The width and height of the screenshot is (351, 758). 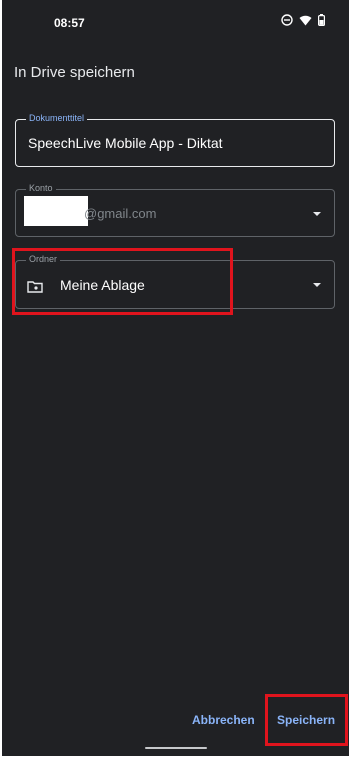 What do you see at coordinates (57, 118) in the screenshot?
I see `document-title-label: Dokumenttitel` at bounding box center [57, 118].